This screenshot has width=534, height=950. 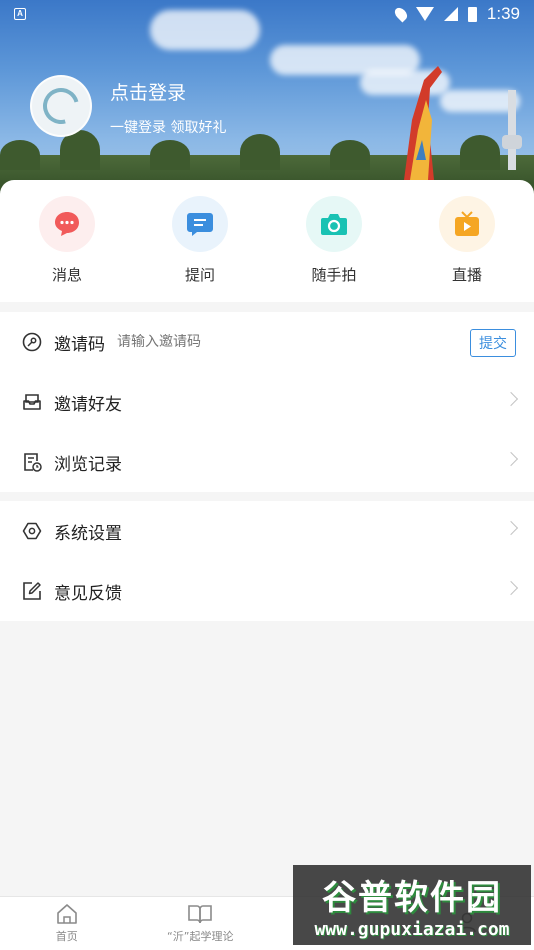 What do you see at coordinates (66, 936) in the screenshot?
I see `nav-label: 首页` at bounding box center [66, 936].